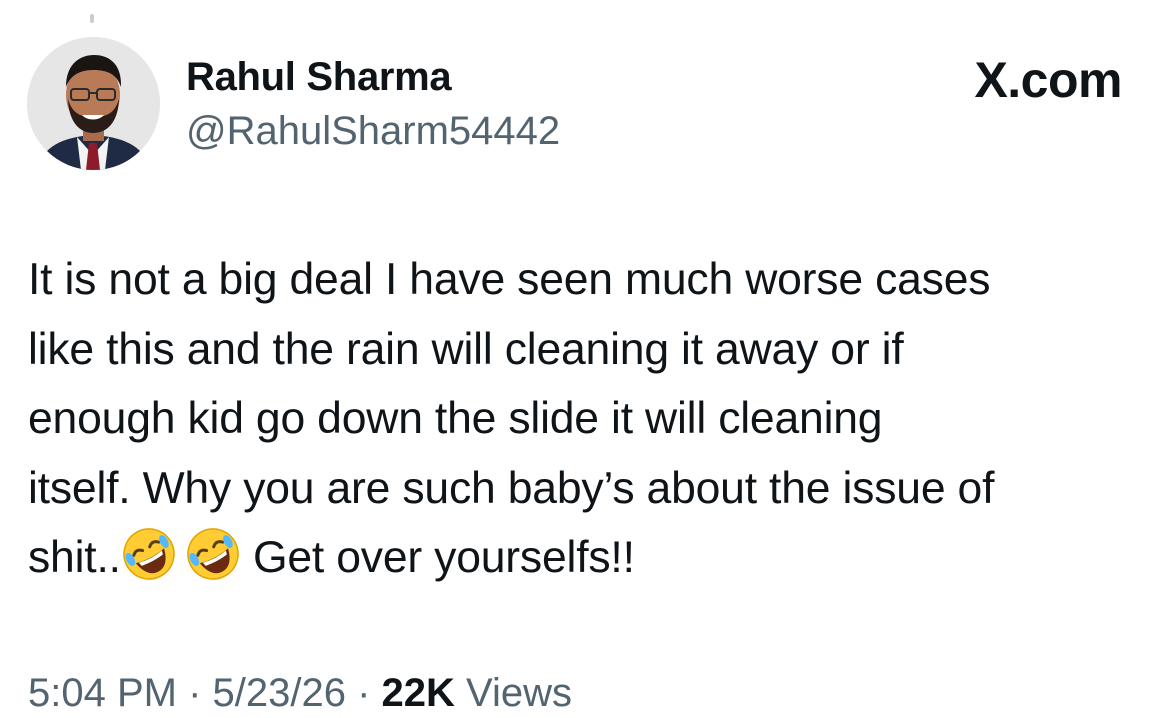  I want to click on tweet-line-end: Get over yourselfs!!, so click(437, 557).